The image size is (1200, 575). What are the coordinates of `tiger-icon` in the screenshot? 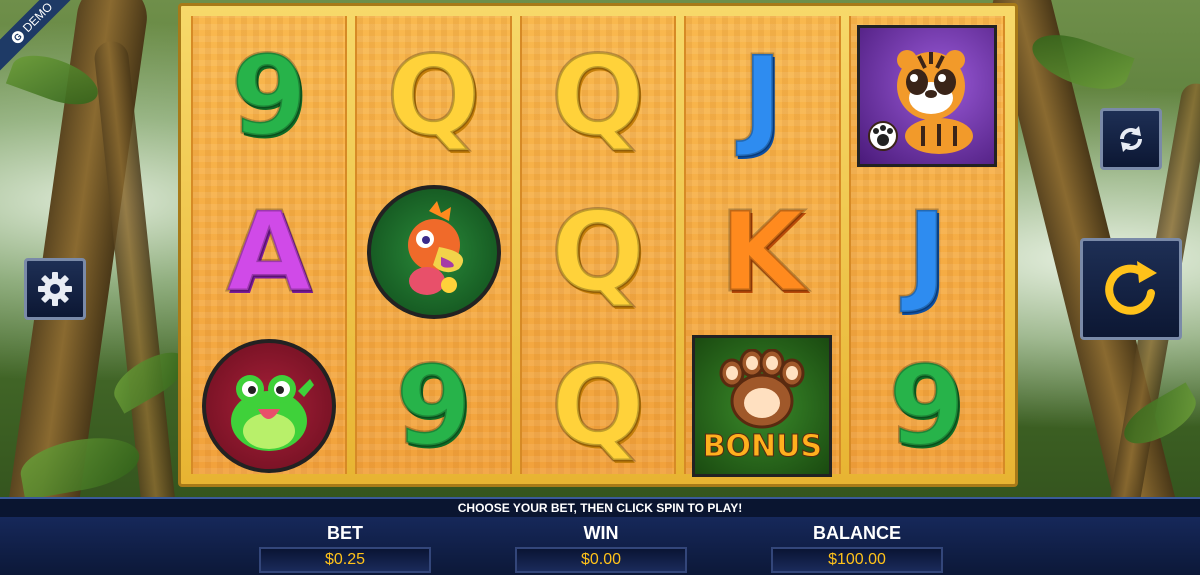 It's located at (926, 96).